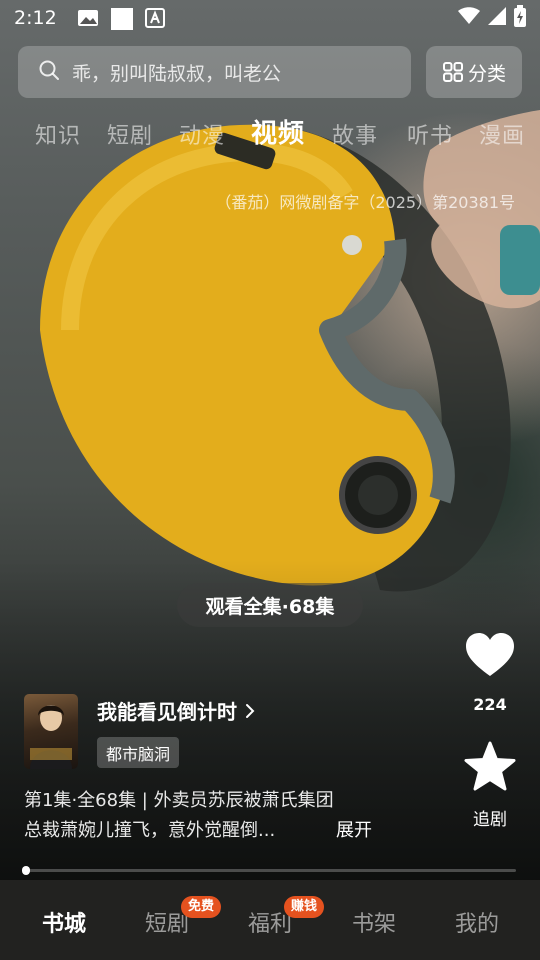  I want to click on tab-anime: 动漫, so click(202, 134).